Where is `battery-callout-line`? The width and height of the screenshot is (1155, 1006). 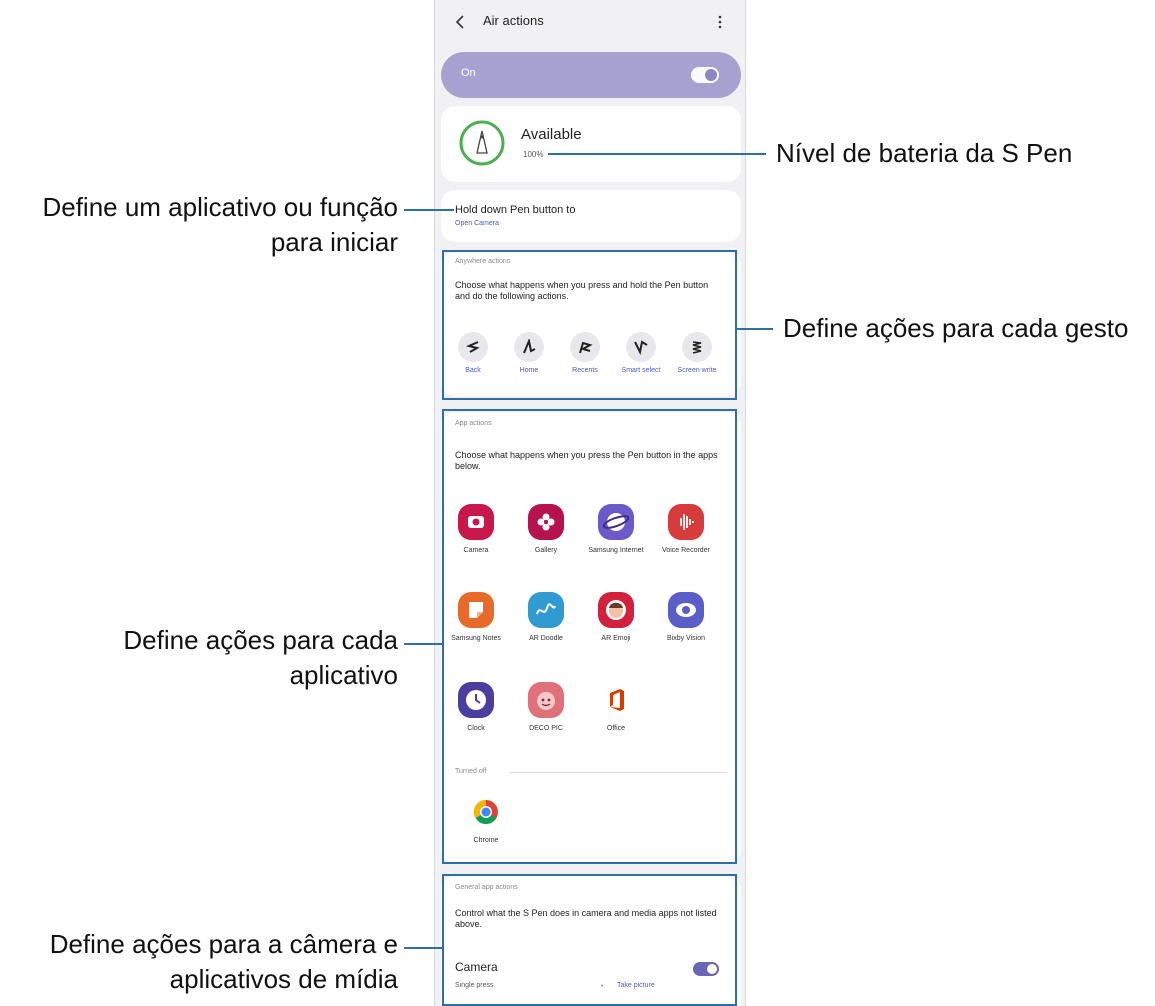
battery-callout-line is located at coordinates (657, 154).